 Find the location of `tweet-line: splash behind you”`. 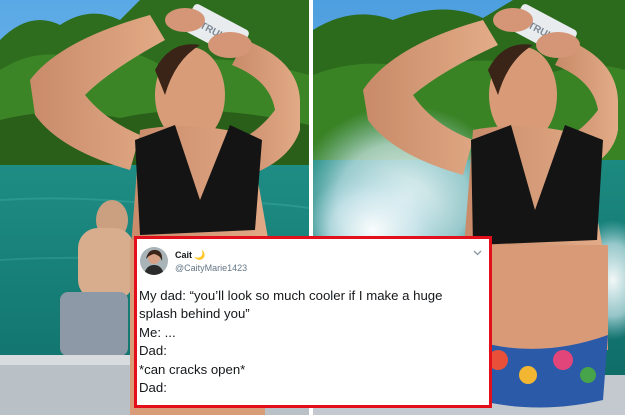

tweet-line: splash behind you” is located at coordinates (194, 314).